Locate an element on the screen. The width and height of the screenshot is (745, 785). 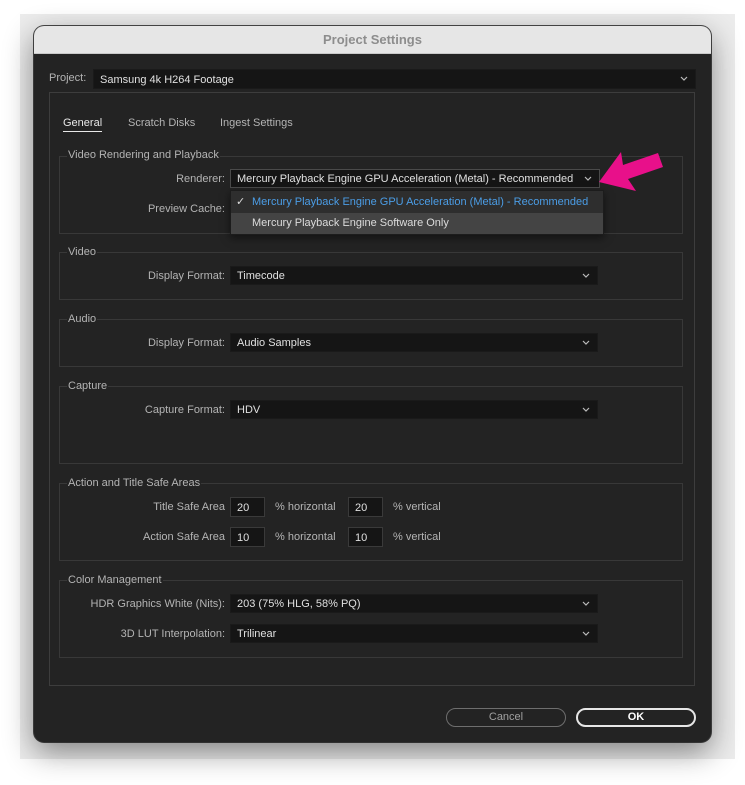
project-label: Project: is located at coordinates (68, 78).